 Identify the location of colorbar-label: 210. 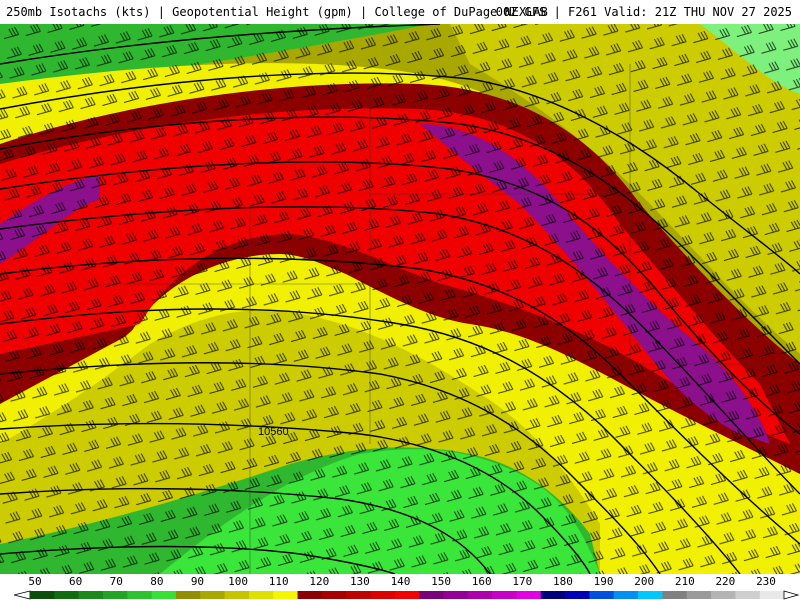
(684, 581).